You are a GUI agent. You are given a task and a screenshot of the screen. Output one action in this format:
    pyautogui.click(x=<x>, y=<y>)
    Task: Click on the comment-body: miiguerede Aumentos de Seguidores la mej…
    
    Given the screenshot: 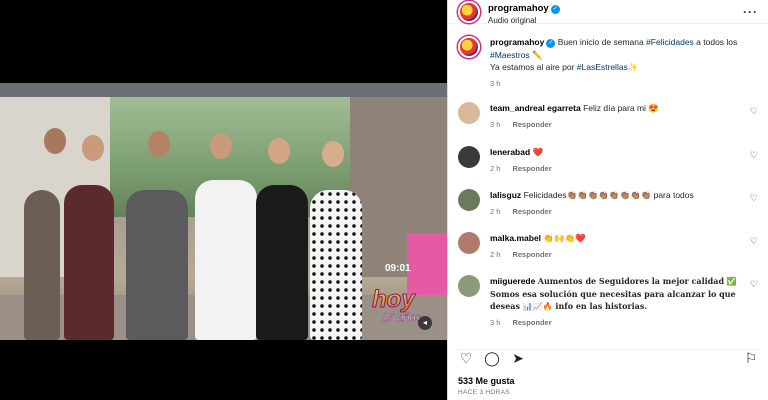 What is the action you would take?
    pyautogui.click(x=624, y=302)
    